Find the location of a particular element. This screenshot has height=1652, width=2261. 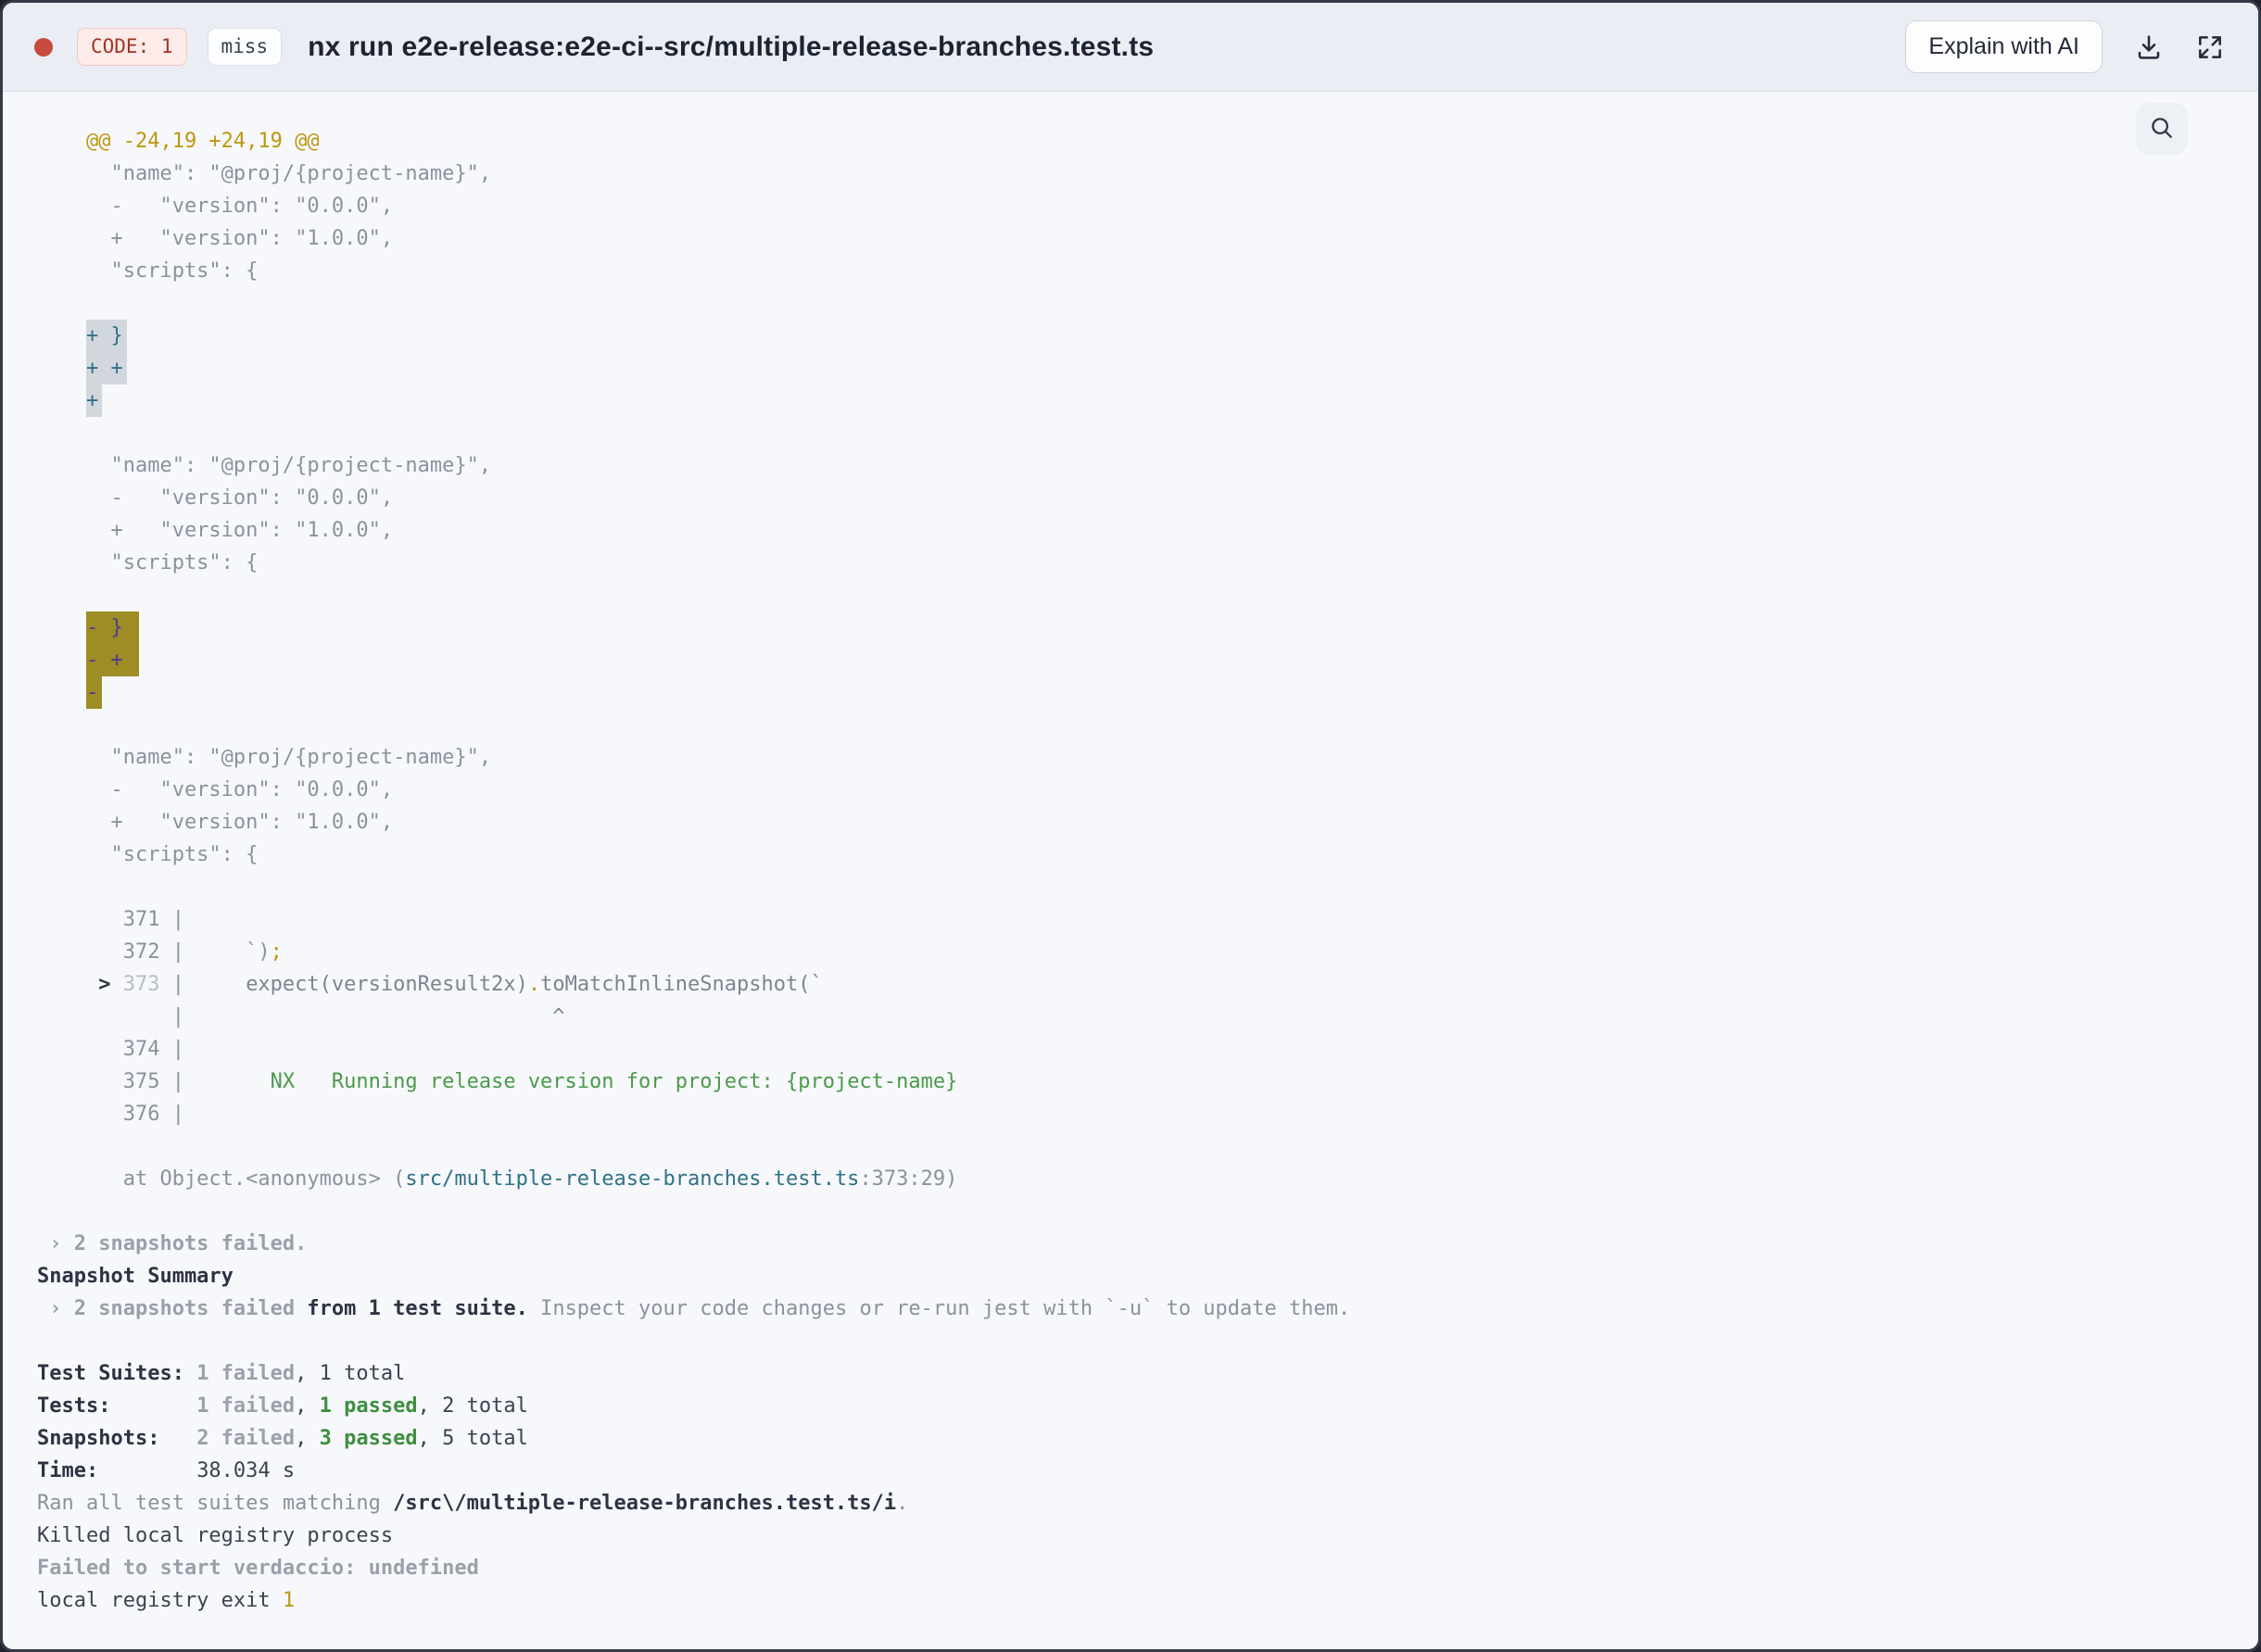

explain-with-ai-button: Explain with AI is located at coordinates (2004, 47).